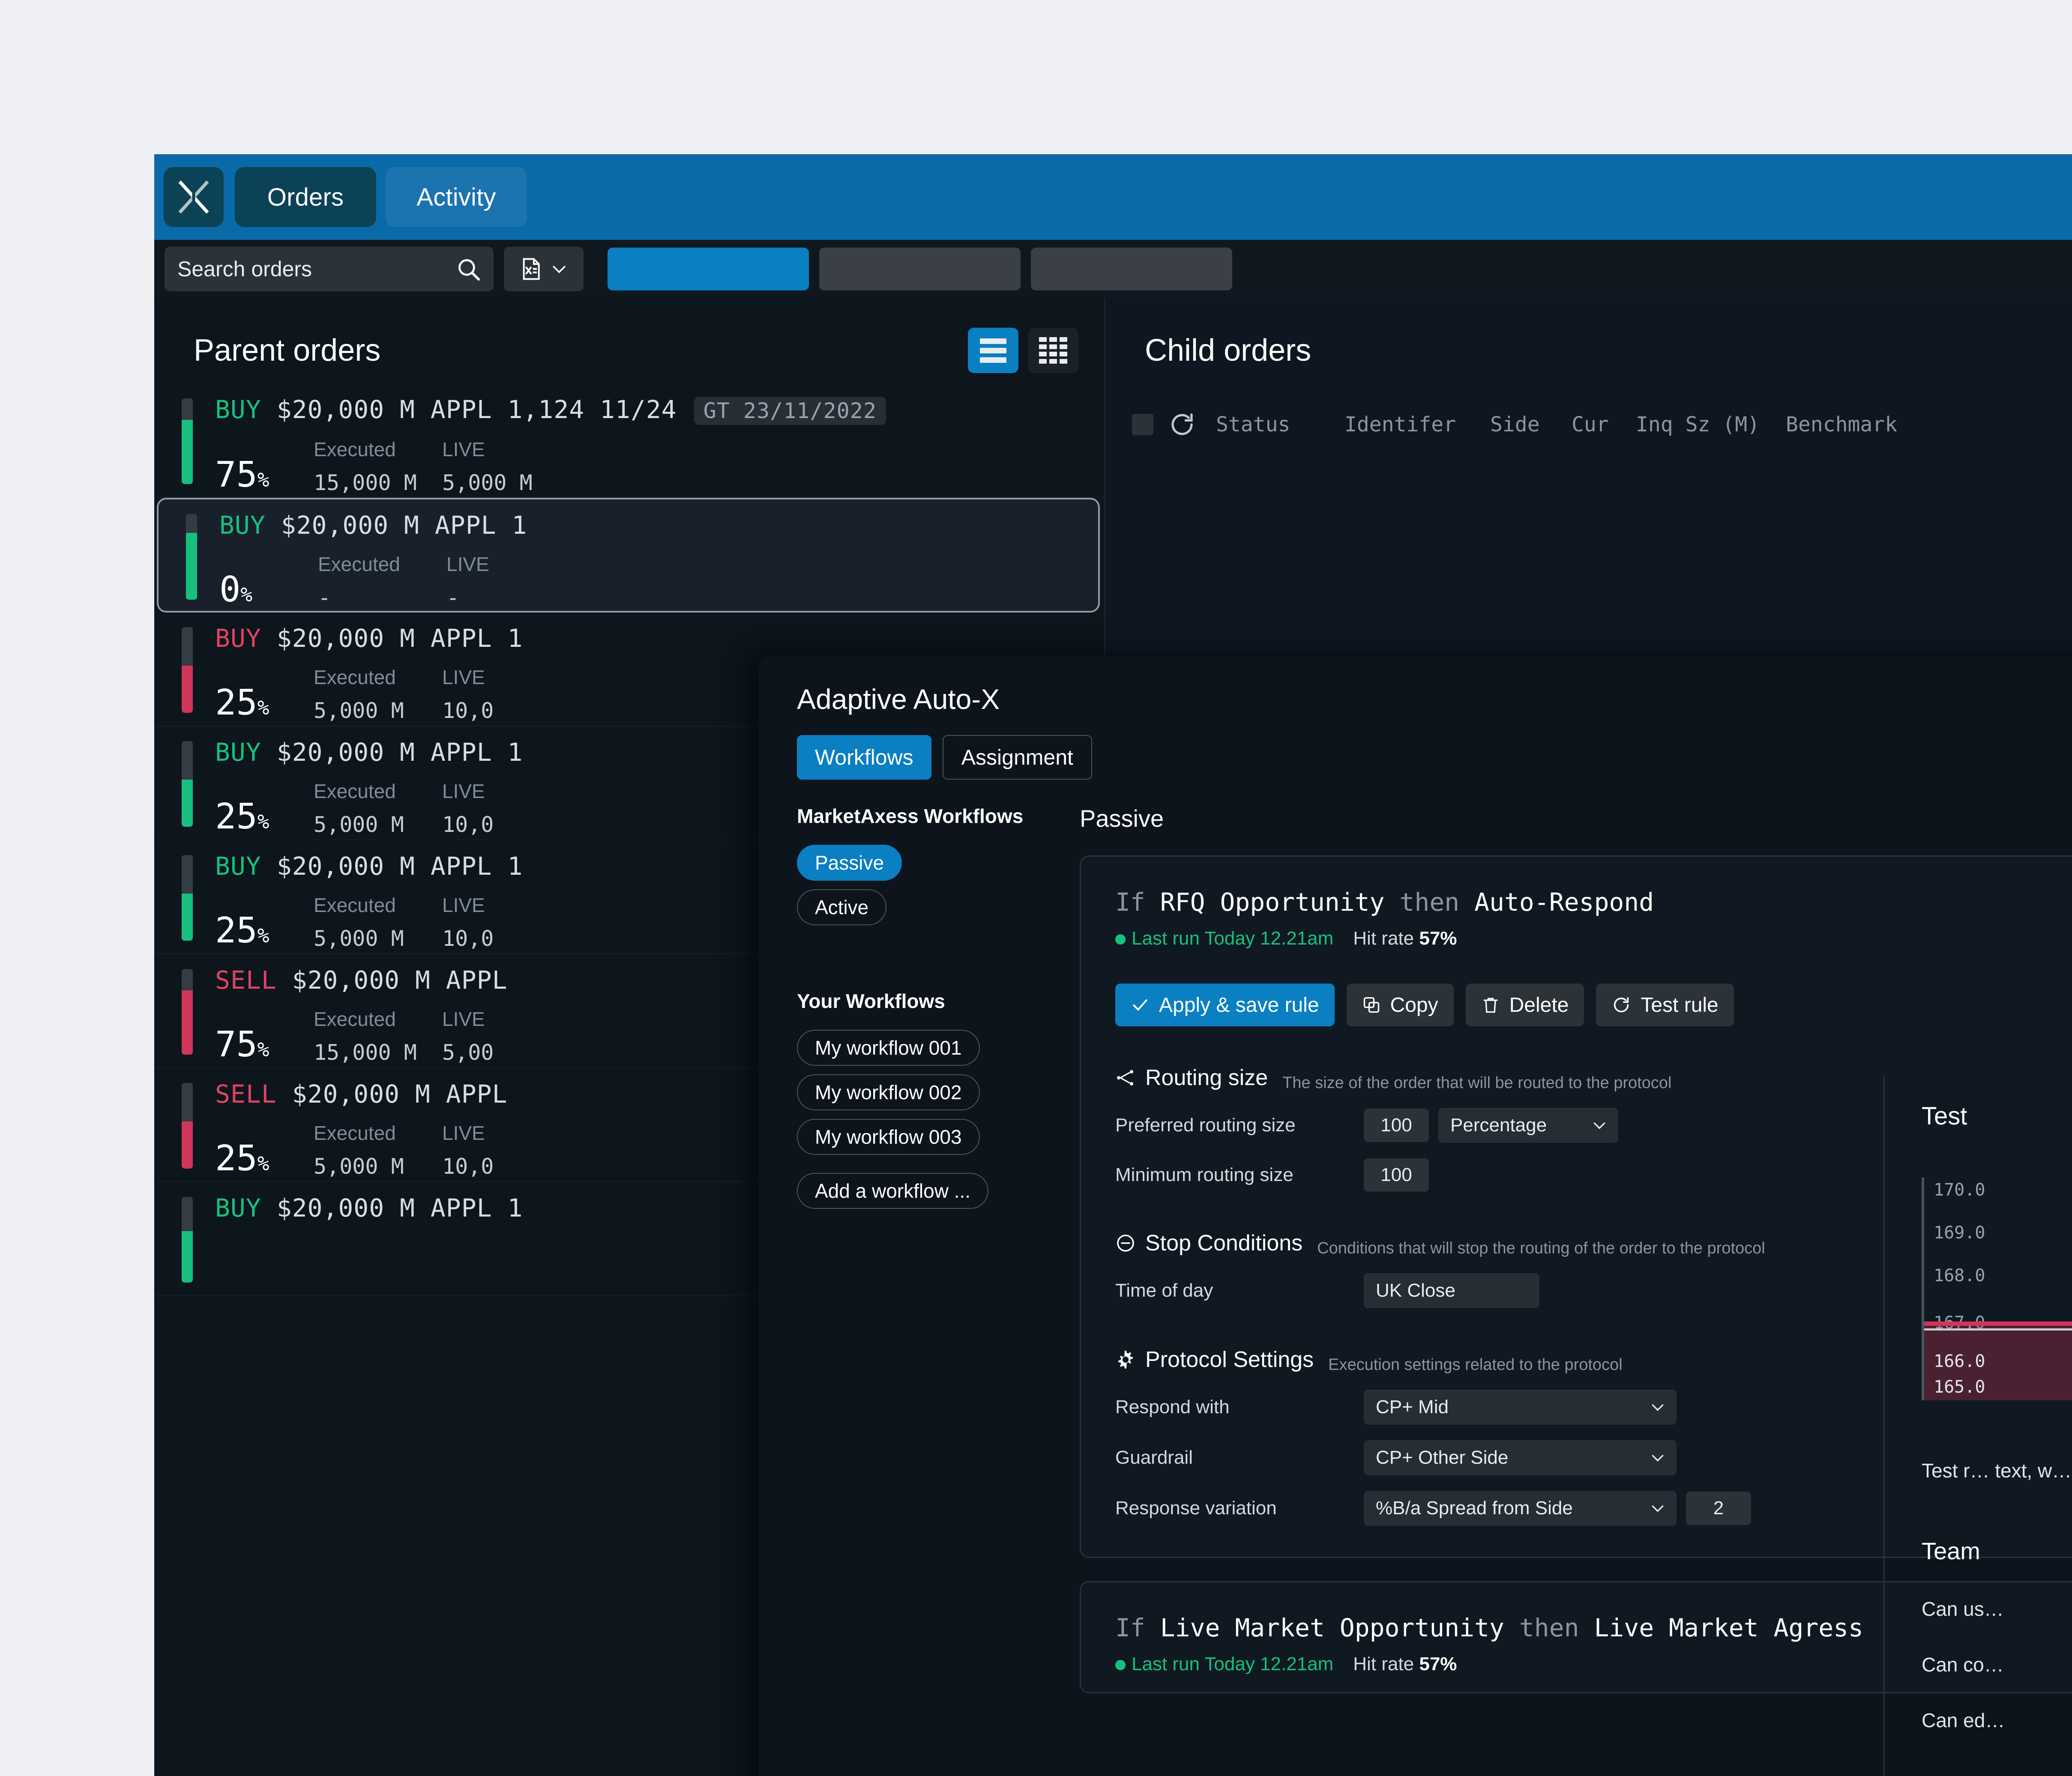 This screenshot has height=1776, width=2072. I want to click on list-view-icon-bar2, so click(993, 350).